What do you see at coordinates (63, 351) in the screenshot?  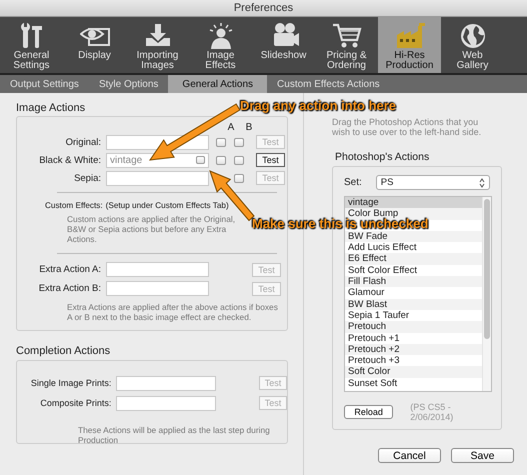 I see `group-title: Completion Actions` at bounding box center [63, 351].